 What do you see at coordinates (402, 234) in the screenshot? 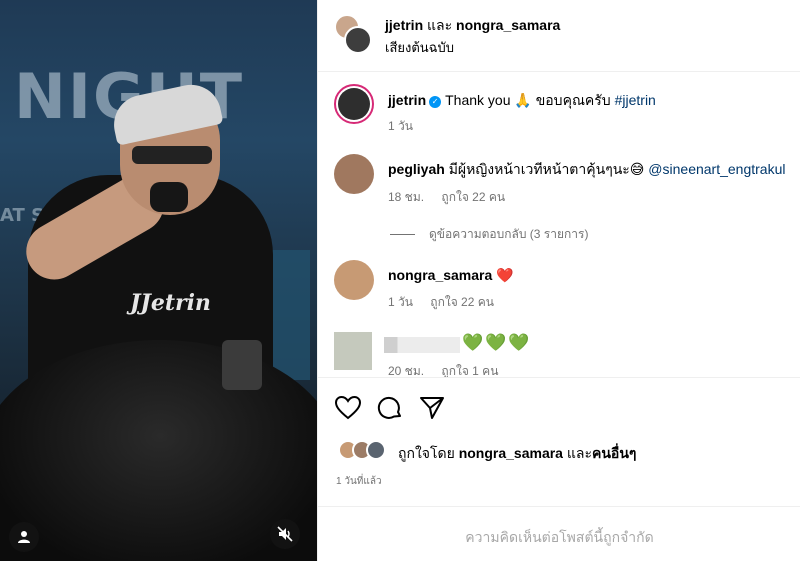
I see `divider` at bounding box center [402, 234].